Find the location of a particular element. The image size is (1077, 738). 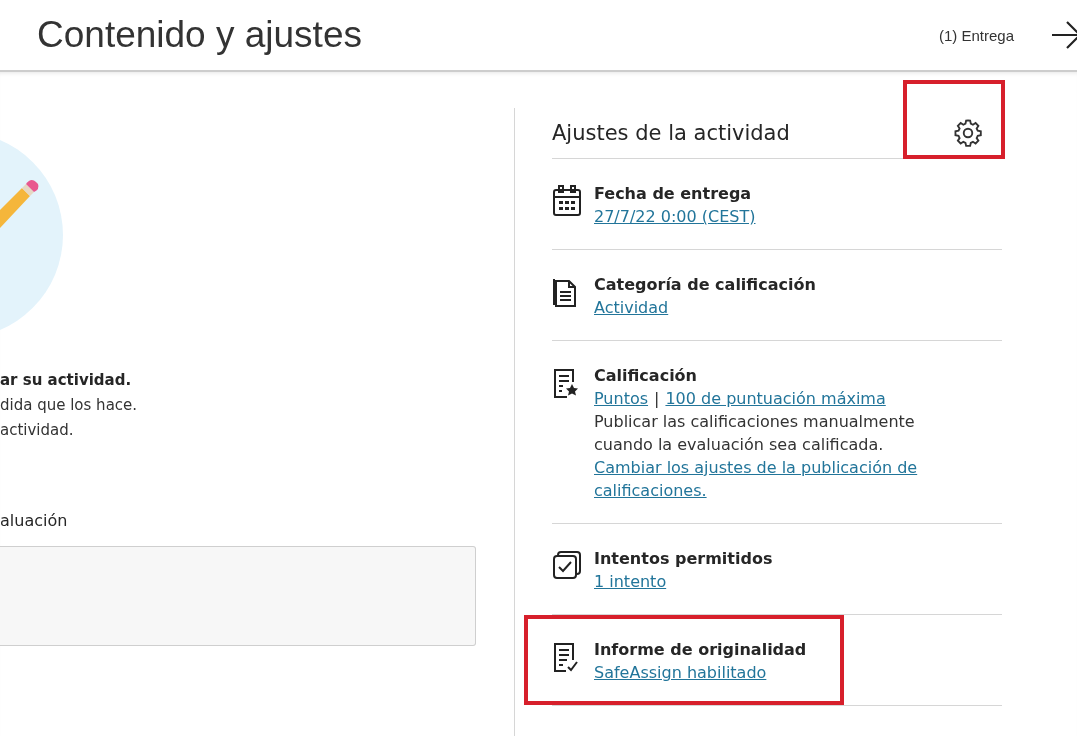

field-label: aluación is located at coordinates (34, 520).